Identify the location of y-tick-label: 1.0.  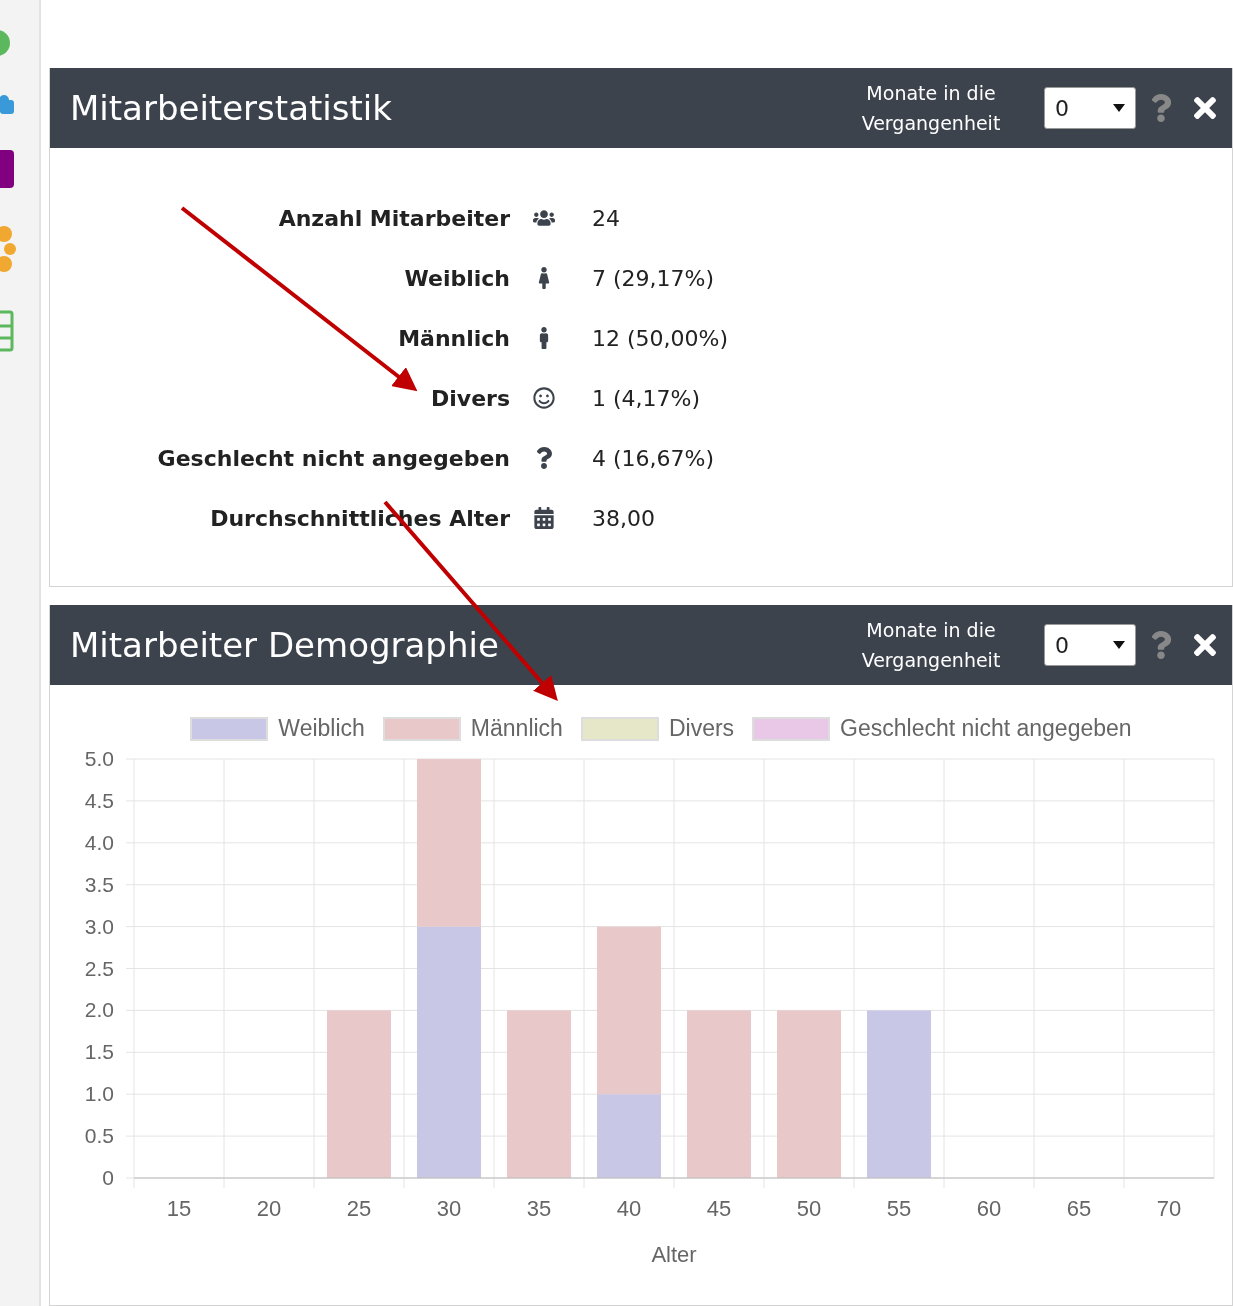
(99, 1094).